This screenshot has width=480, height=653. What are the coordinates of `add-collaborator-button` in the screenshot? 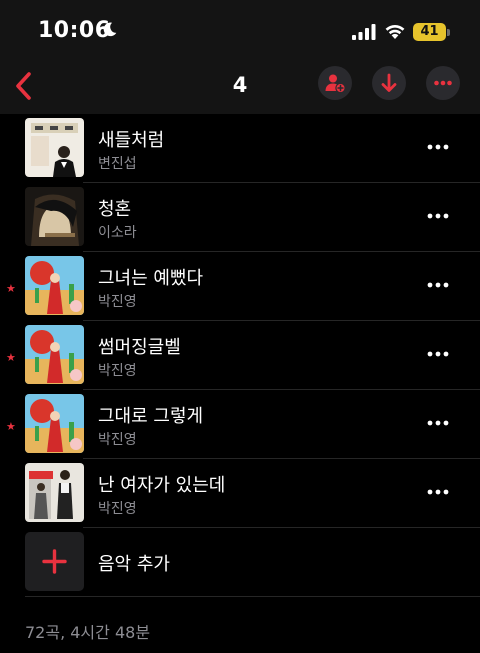 It's located at (335, 83).